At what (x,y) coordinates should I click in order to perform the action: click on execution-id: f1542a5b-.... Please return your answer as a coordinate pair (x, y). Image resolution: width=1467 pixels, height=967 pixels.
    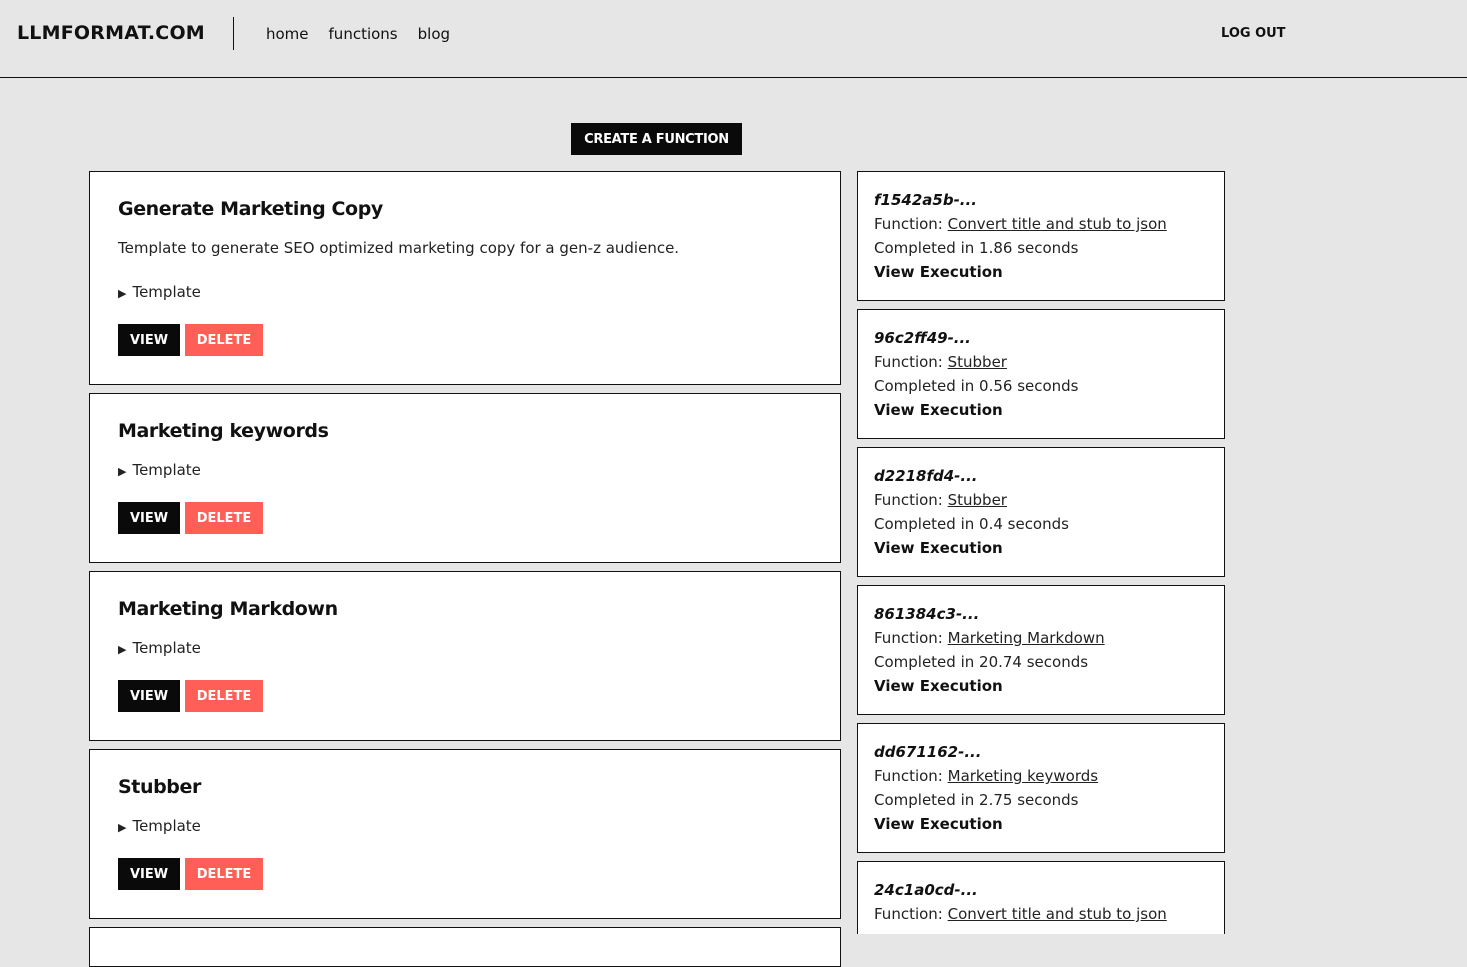
    Looking at the image, I should click on (925, 200).